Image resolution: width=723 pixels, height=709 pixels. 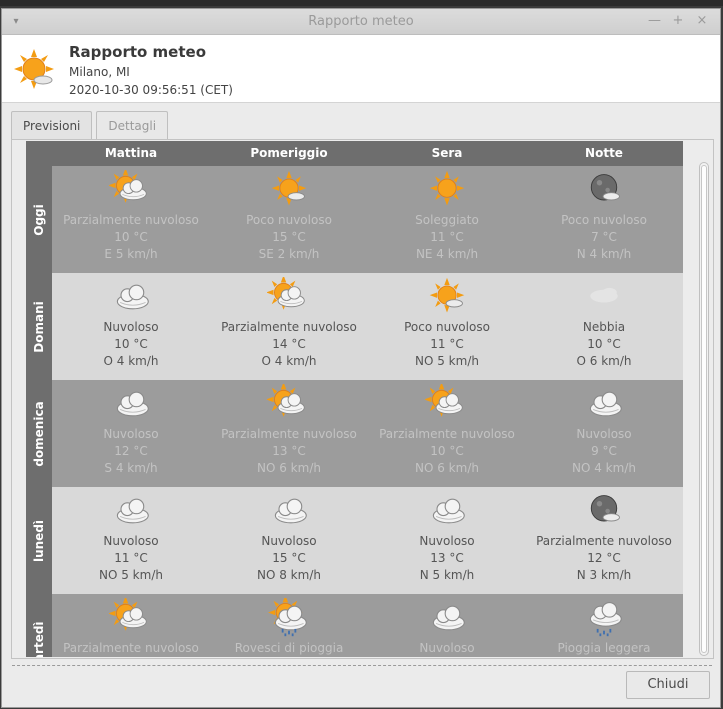 I want to click on column-header-evening: Sera, so click(x=447, y=153).